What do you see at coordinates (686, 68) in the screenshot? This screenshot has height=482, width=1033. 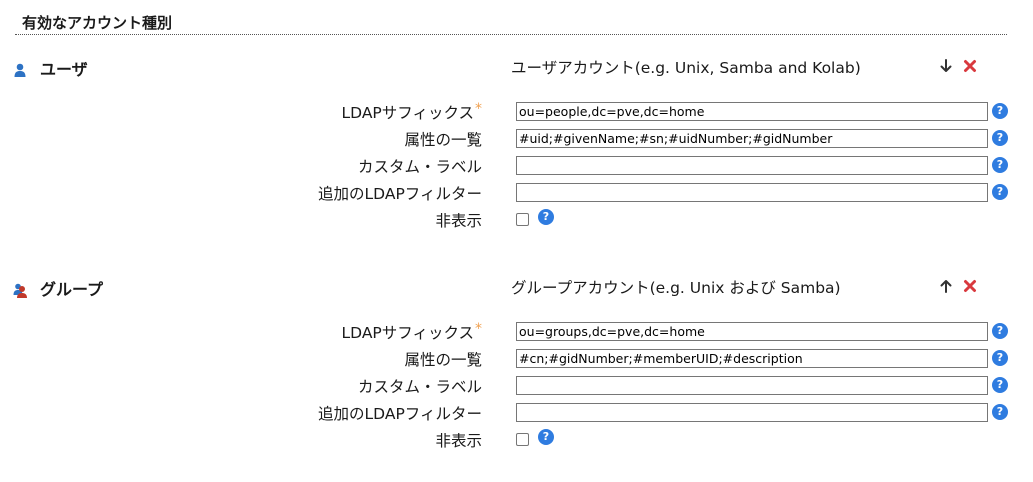 I see `type-description: ユーザアカウント(e.g. Unix, Samba and Kolab)` at bounding box center [686, 68].